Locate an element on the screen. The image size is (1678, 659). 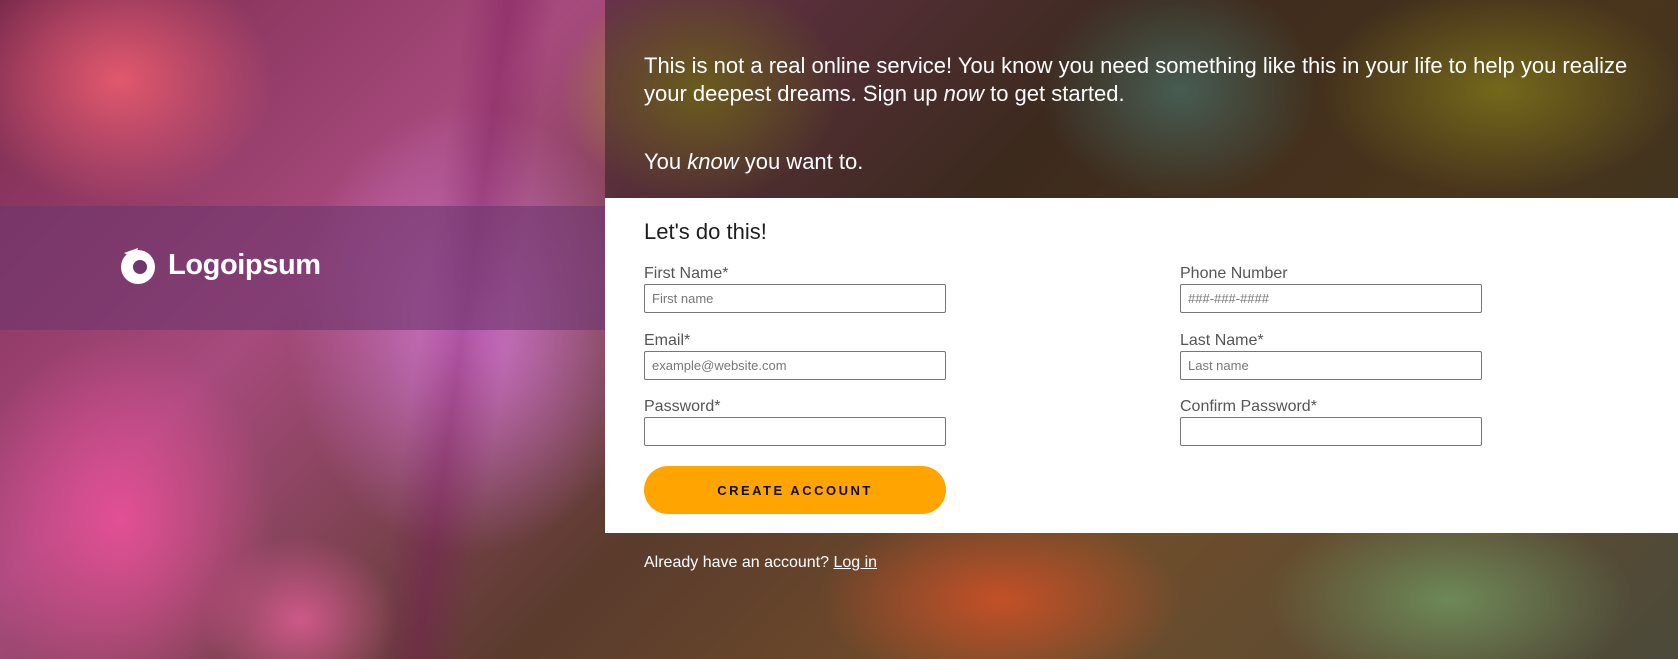
create-account-button: Create Account is located at coordinates (795, 490).